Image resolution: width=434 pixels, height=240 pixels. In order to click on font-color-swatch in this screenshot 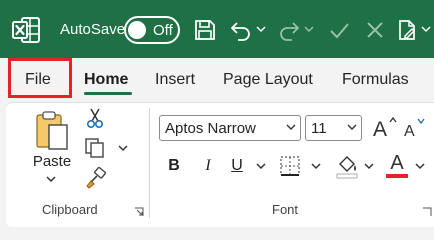, I will do `click(397, 176)`.